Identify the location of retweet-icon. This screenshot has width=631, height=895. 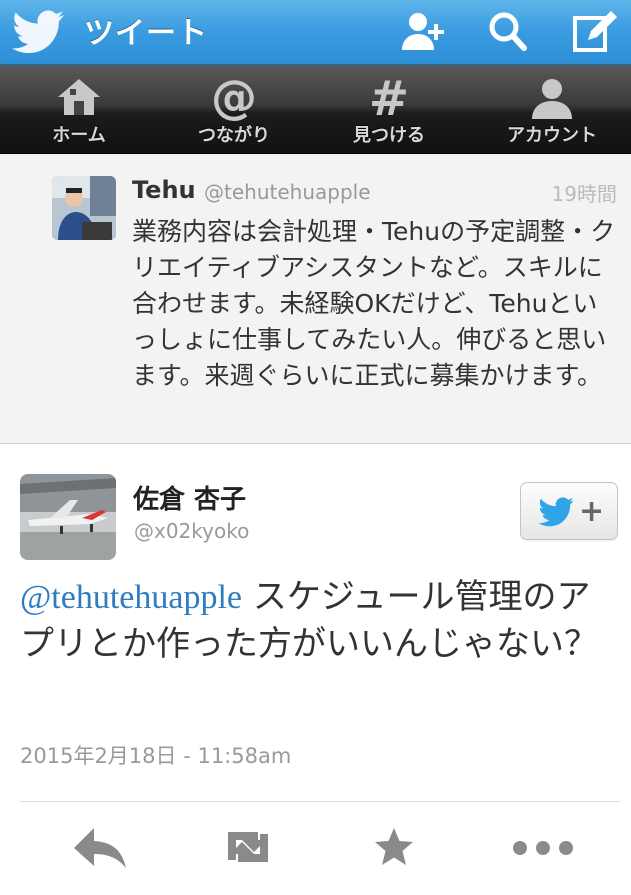
(248, 847).